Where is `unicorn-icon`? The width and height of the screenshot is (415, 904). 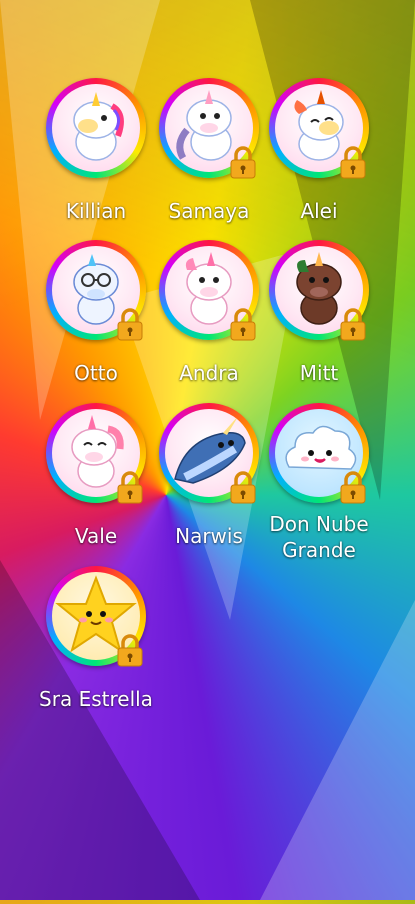 unicorn-icon is located at coordinates (98, 126).